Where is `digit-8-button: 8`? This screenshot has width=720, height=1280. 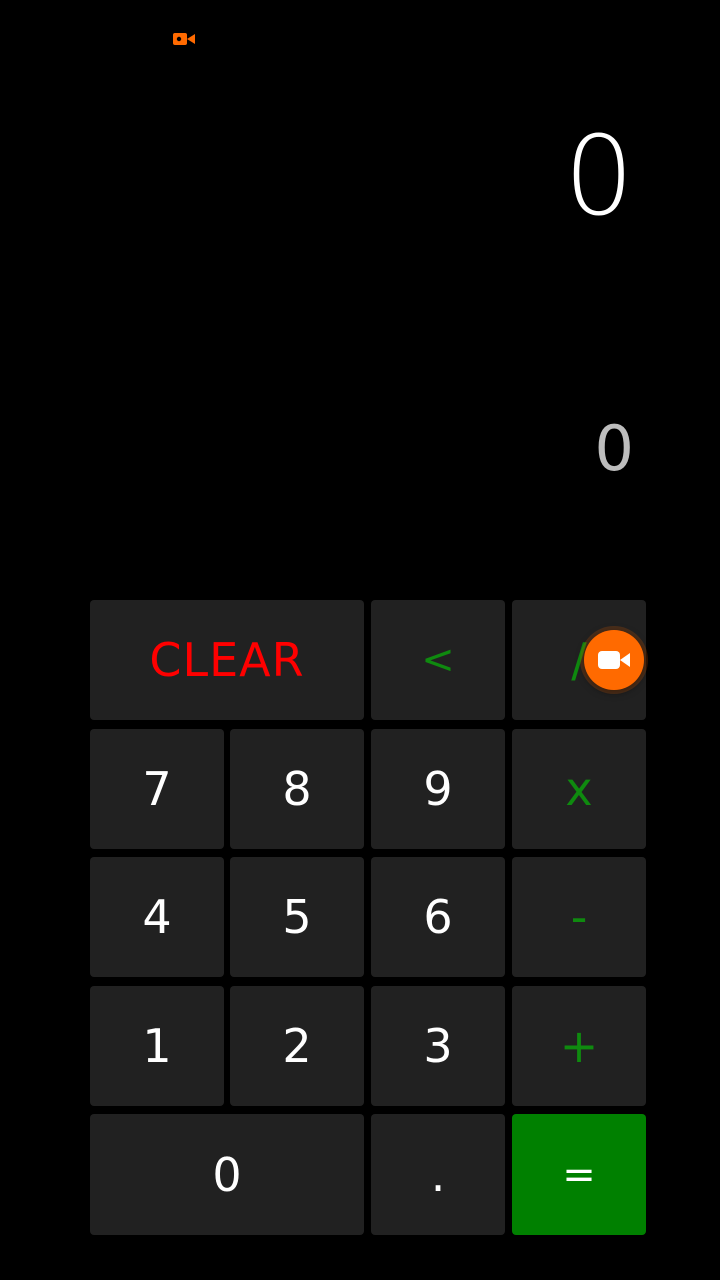
digit-8-button: 8 is located at coordinates (297, 789).